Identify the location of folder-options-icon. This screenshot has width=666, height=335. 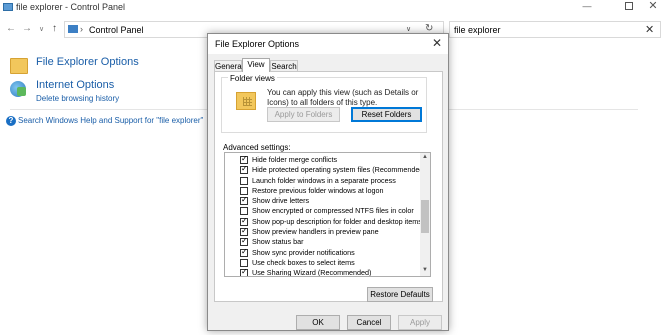
(19, 66).